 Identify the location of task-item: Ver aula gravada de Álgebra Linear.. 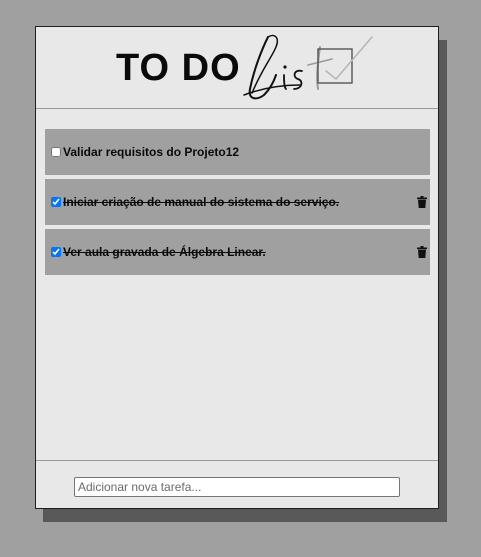
(237, 252).